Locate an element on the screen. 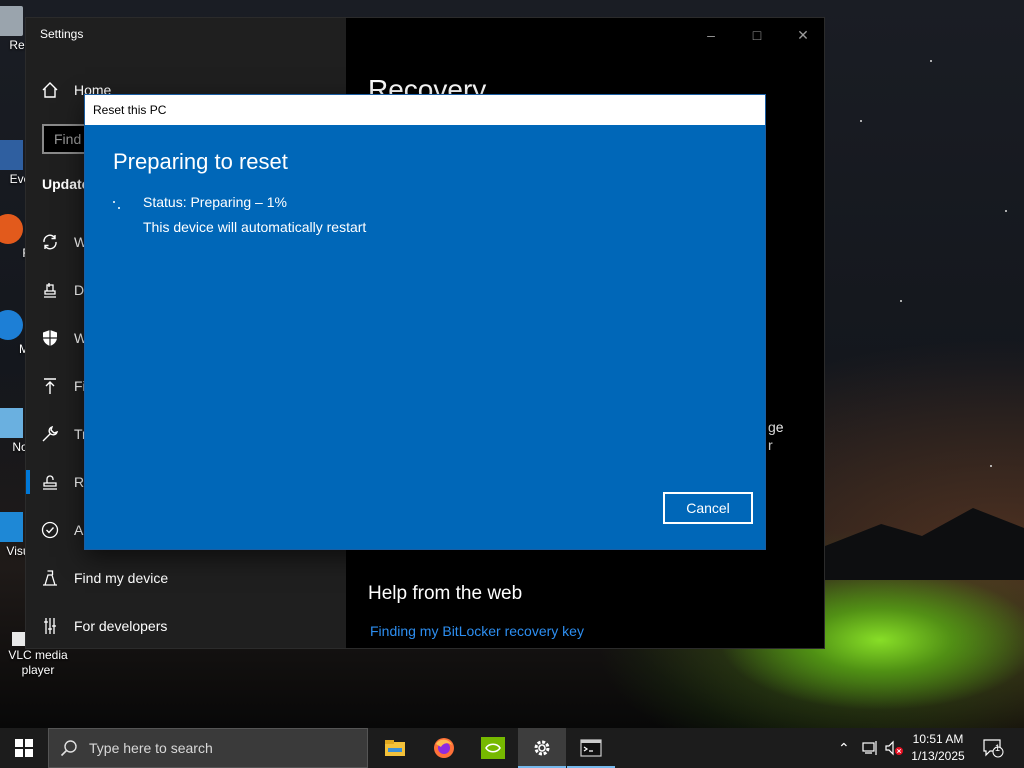  progress-spinner-icon is located at coordinates (117, 204).